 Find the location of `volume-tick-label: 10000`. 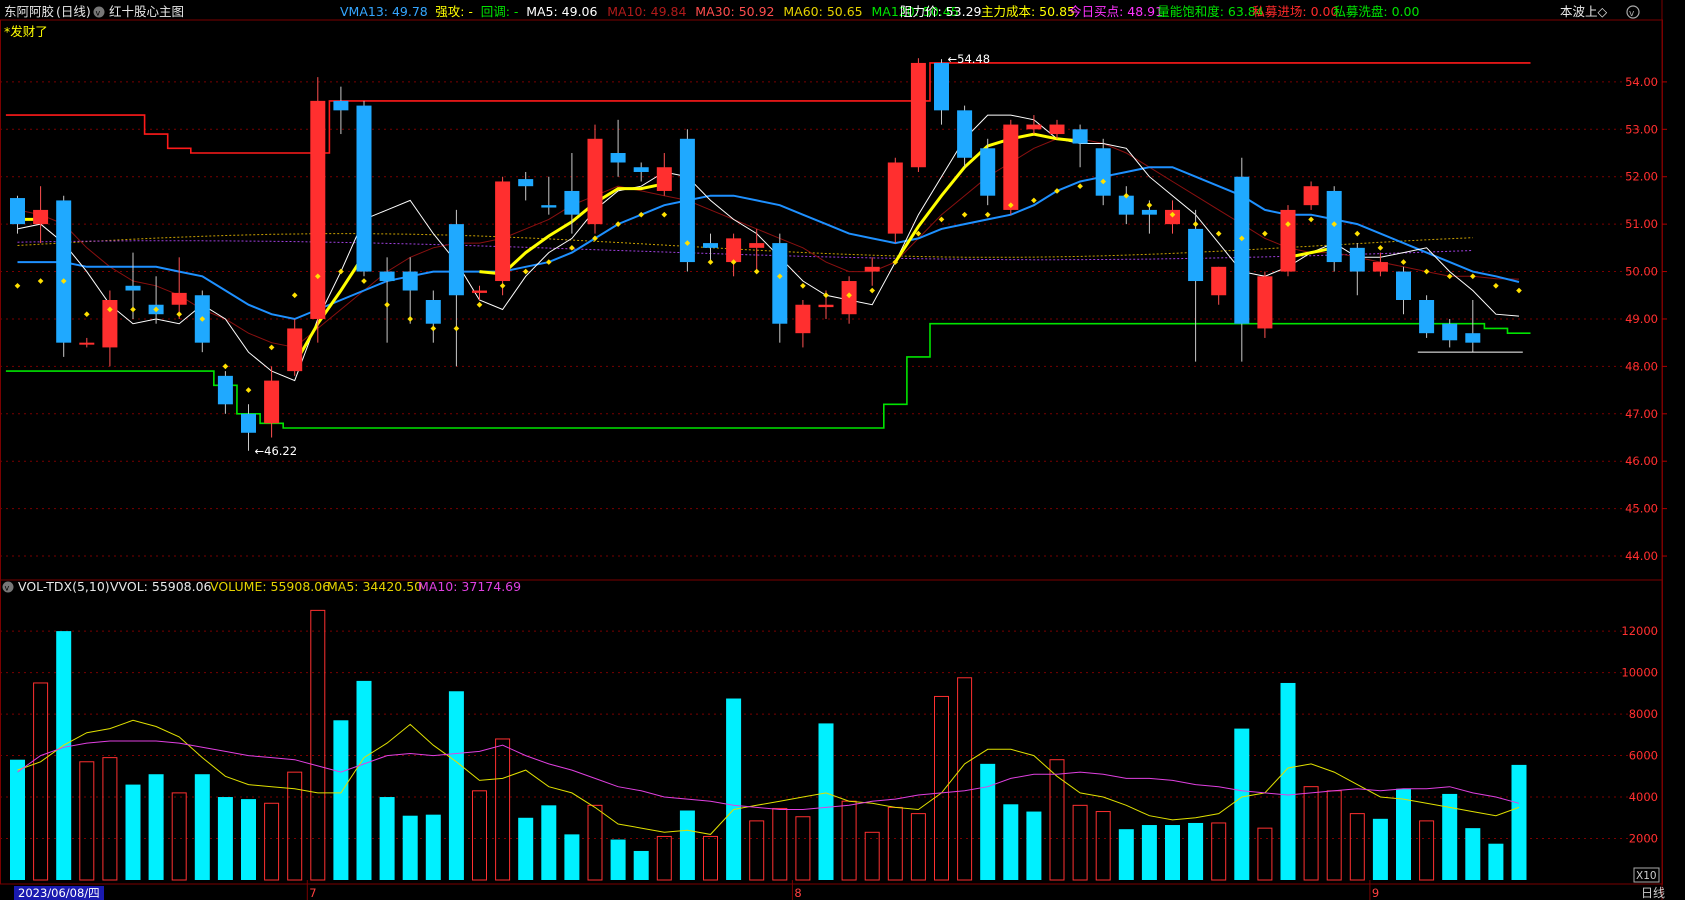

volume-tick-label: 10000 is located at coordinates (1639, 673).